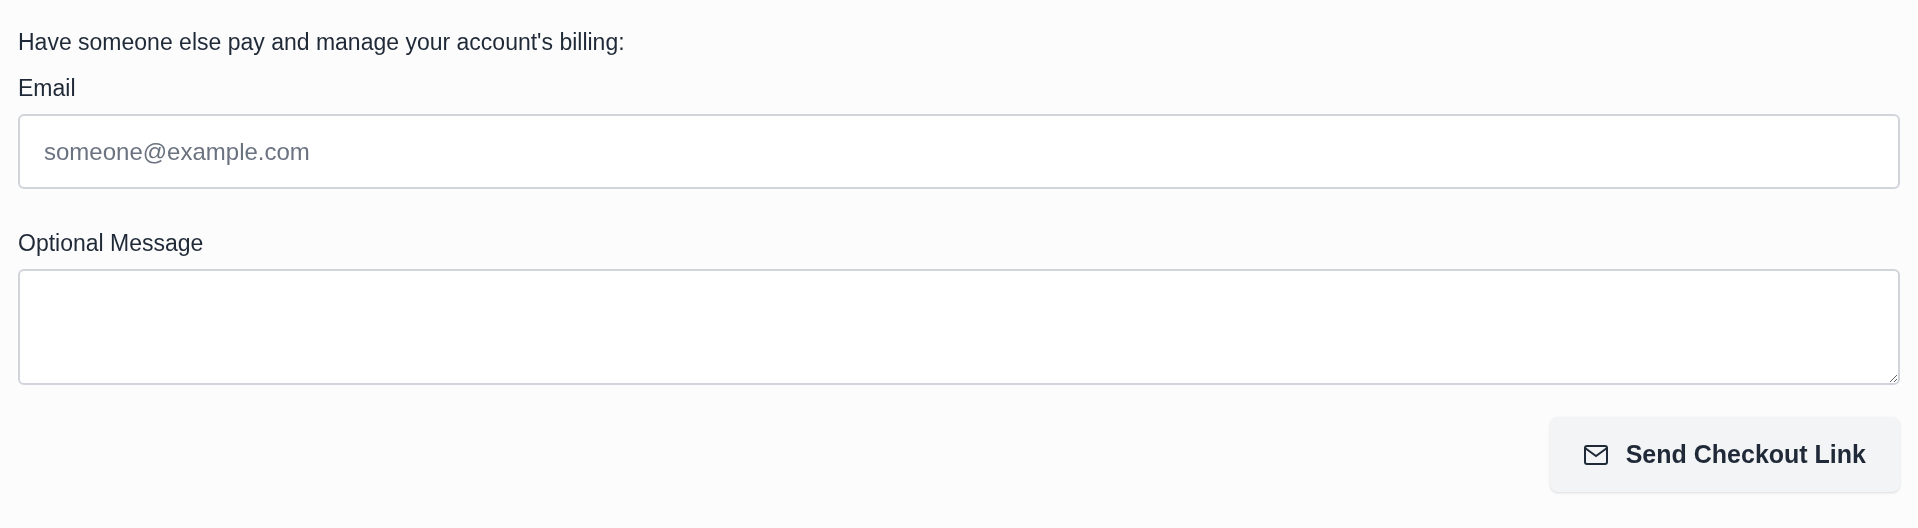  I want to click on email-label: Email, so click(47, 88).